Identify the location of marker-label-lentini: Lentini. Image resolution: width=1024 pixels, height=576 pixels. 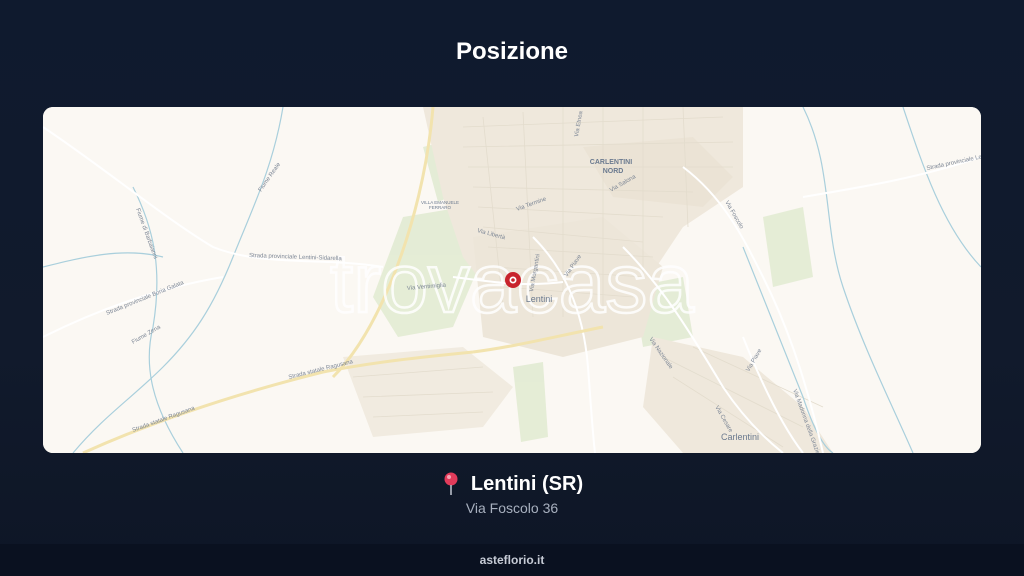
(539, 299).